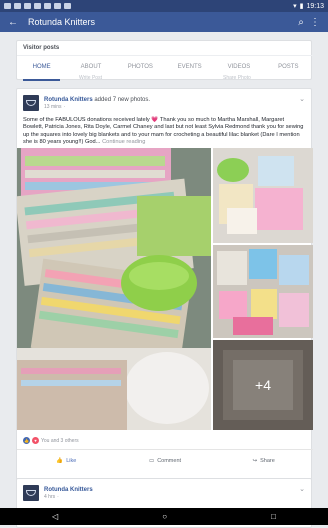 The width and height of the screenshot is (328, 528). I want to click on reactions-text: You and 3 others, so click(60, 440).